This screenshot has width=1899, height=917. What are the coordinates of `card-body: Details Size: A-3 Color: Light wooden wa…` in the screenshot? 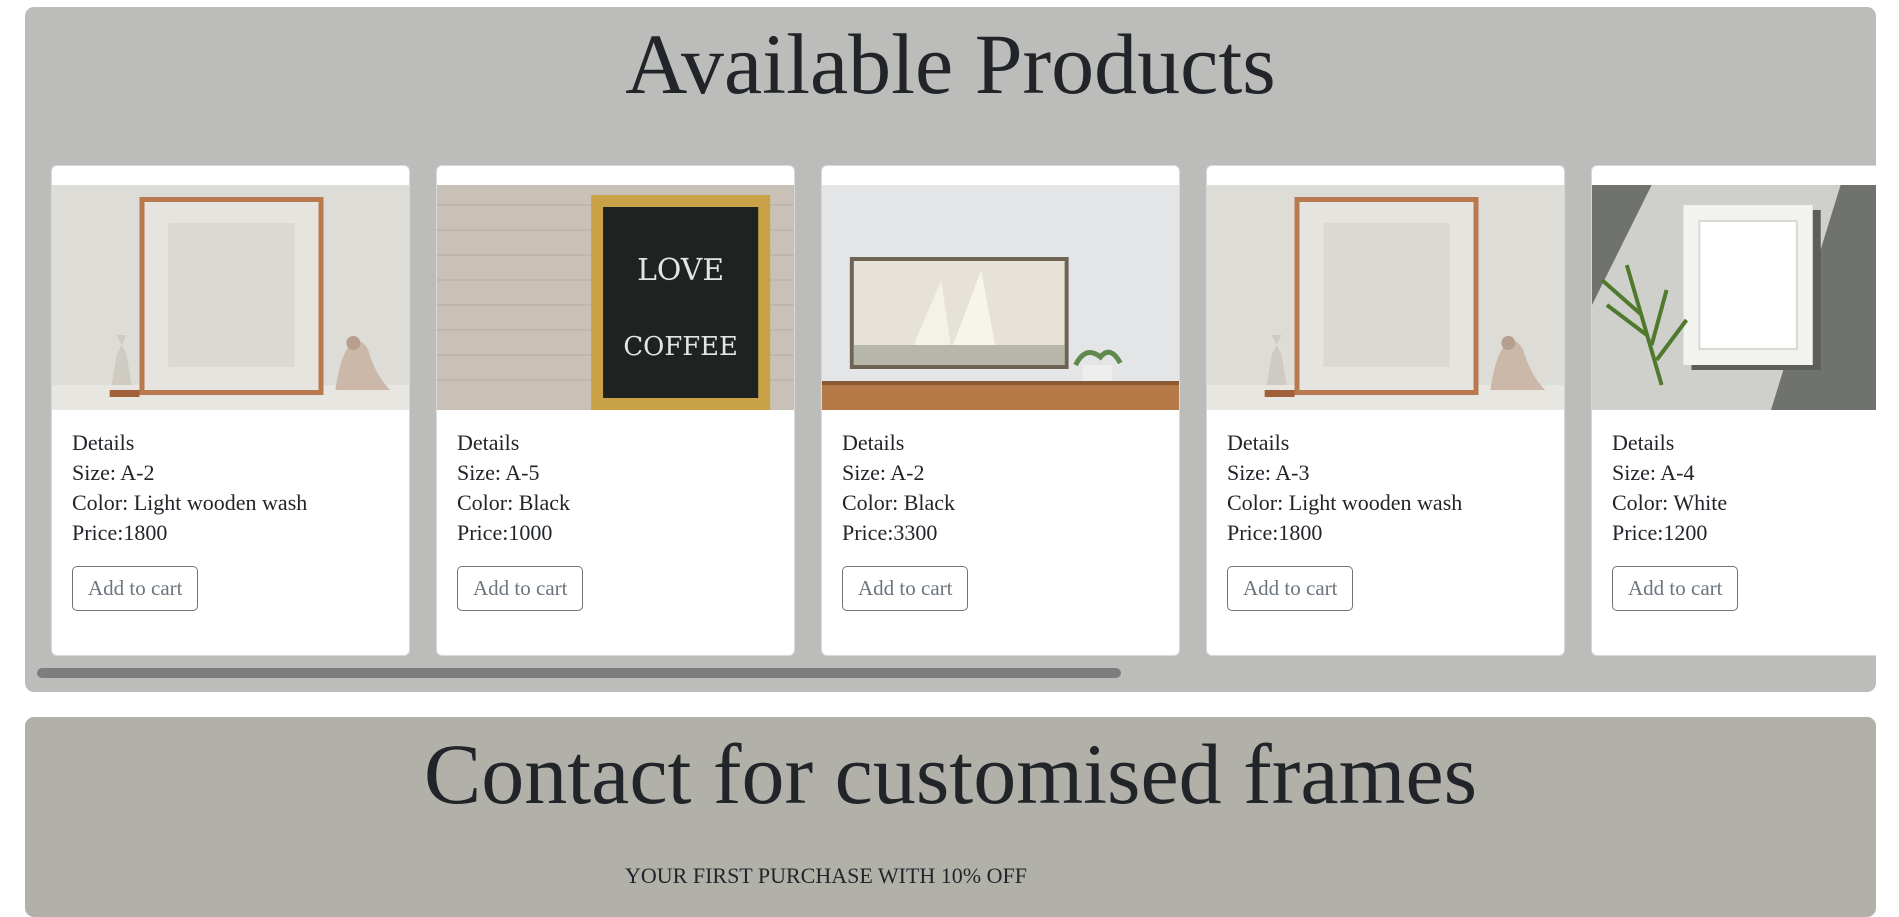 It's located at (1385, 510).